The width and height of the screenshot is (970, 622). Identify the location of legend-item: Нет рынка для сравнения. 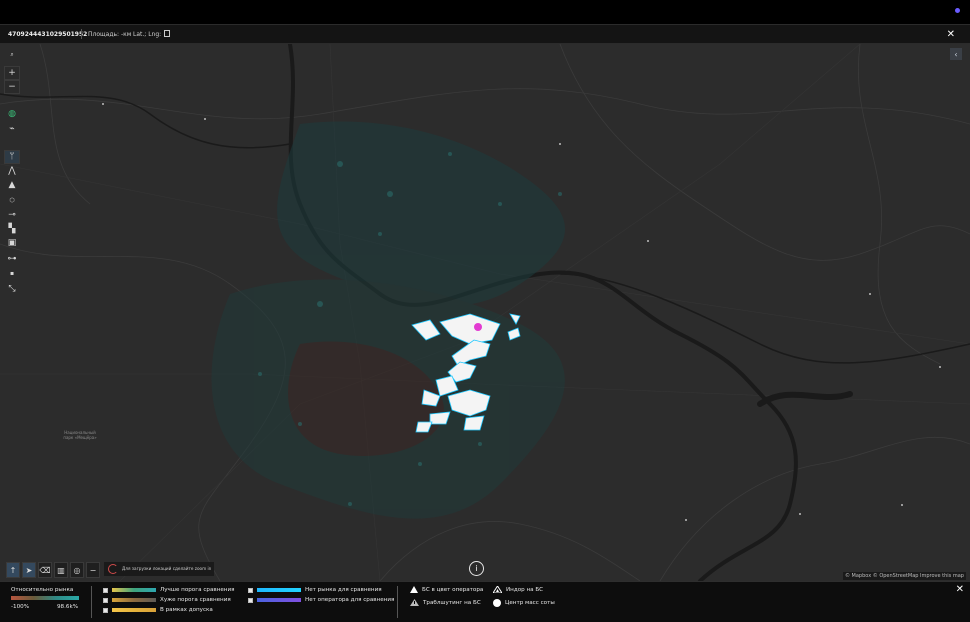
(315, 590).